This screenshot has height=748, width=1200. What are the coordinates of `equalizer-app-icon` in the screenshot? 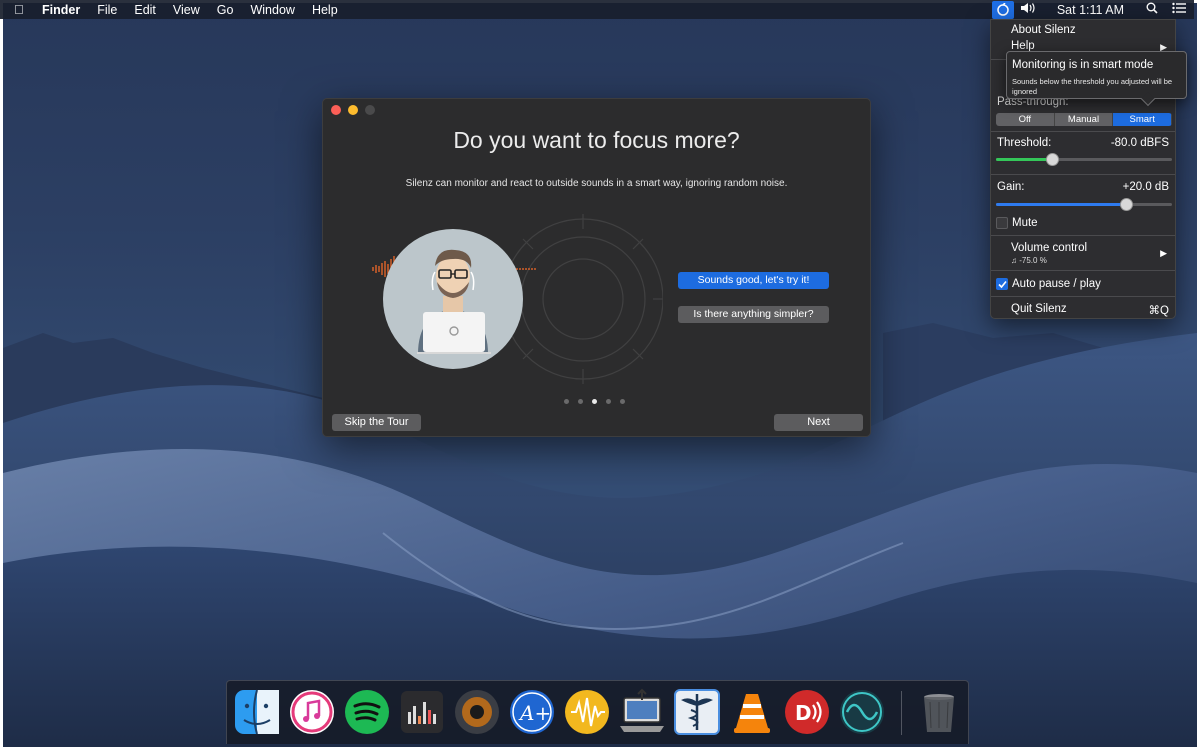 It's located at (422, 712).